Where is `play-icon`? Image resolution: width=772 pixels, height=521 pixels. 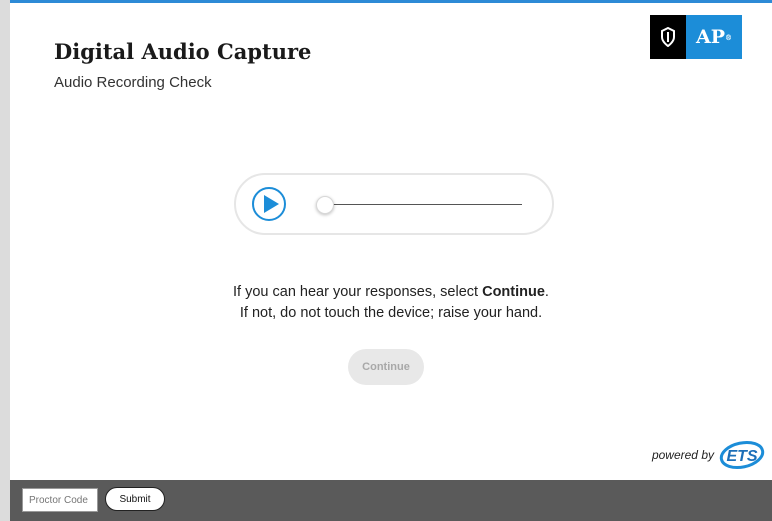
play-icon is located at coordinates (271, 204).